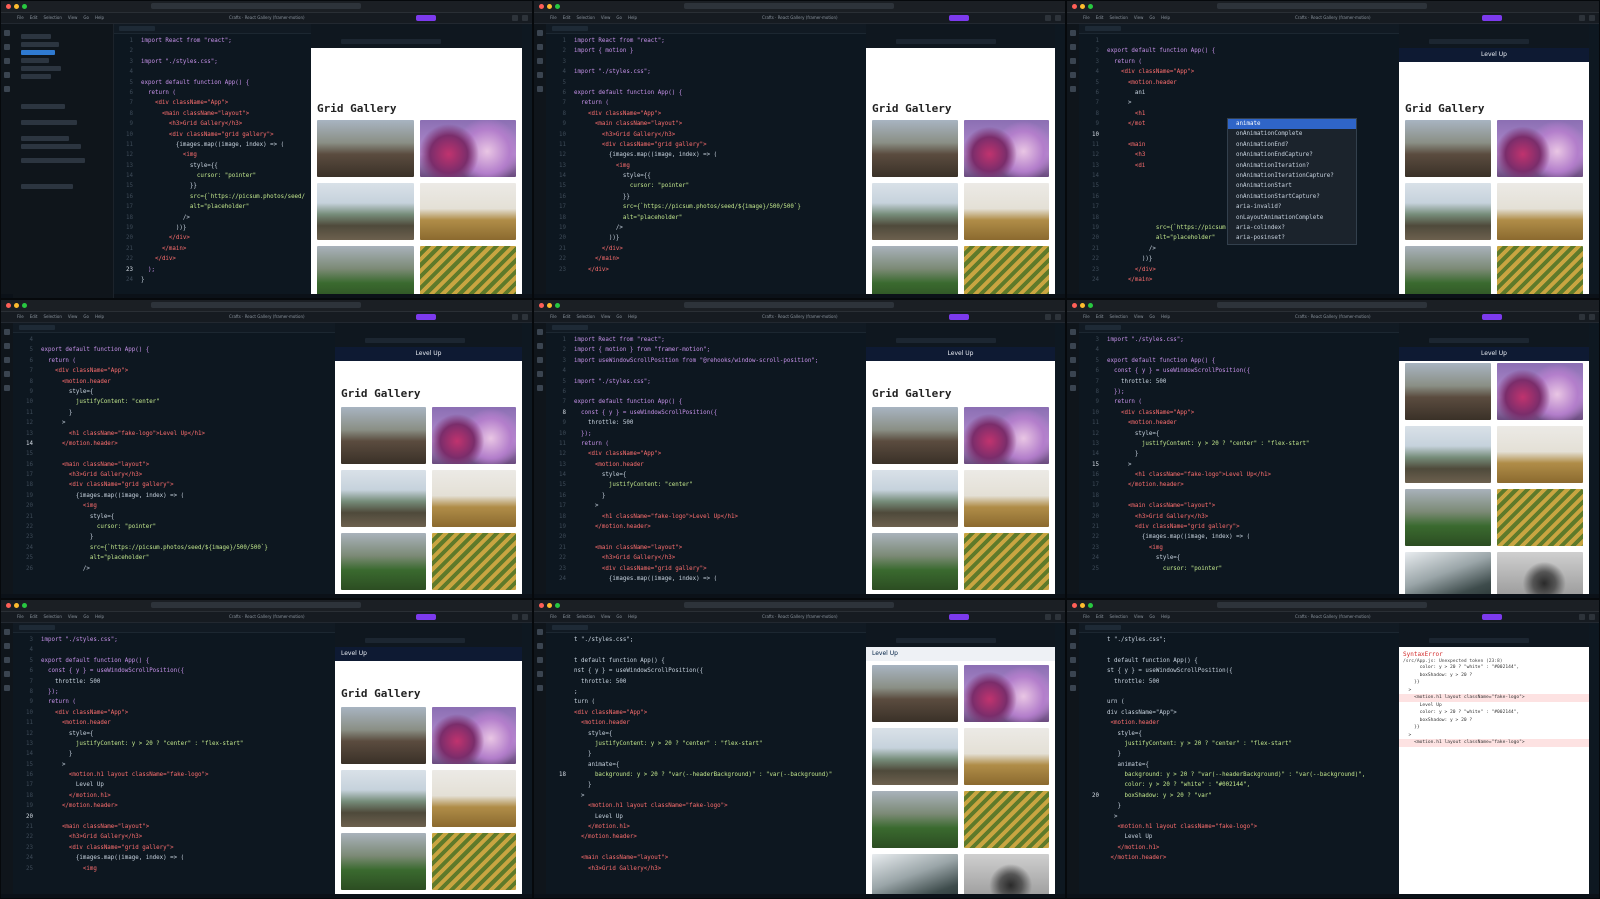 The width and height of the screenshot is (1600, 899). Describe the element at coordinates (706, 837) in the screenshot. I see `code-line: </motion.header>` at that location.